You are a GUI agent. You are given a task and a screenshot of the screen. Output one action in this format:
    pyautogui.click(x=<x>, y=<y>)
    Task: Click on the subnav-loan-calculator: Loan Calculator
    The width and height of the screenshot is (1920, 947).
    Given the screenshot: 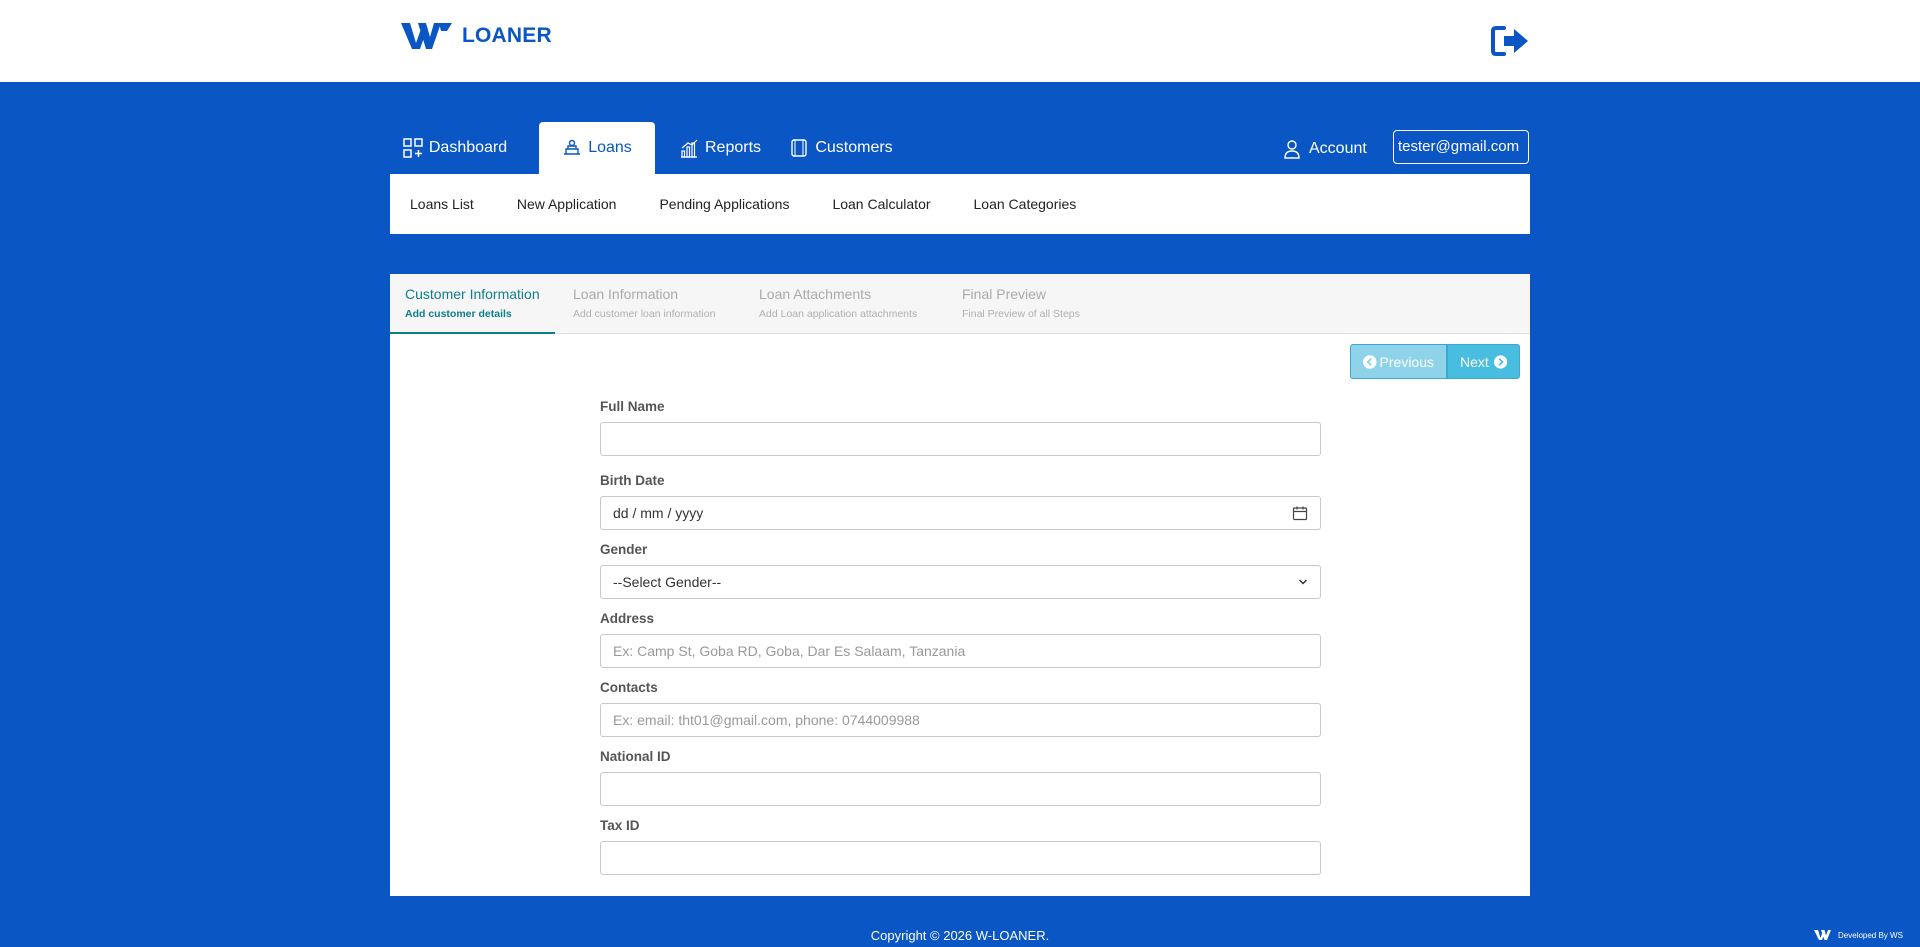 What is the action you would take?
    pyautogui.click(x=881, y=204)
    